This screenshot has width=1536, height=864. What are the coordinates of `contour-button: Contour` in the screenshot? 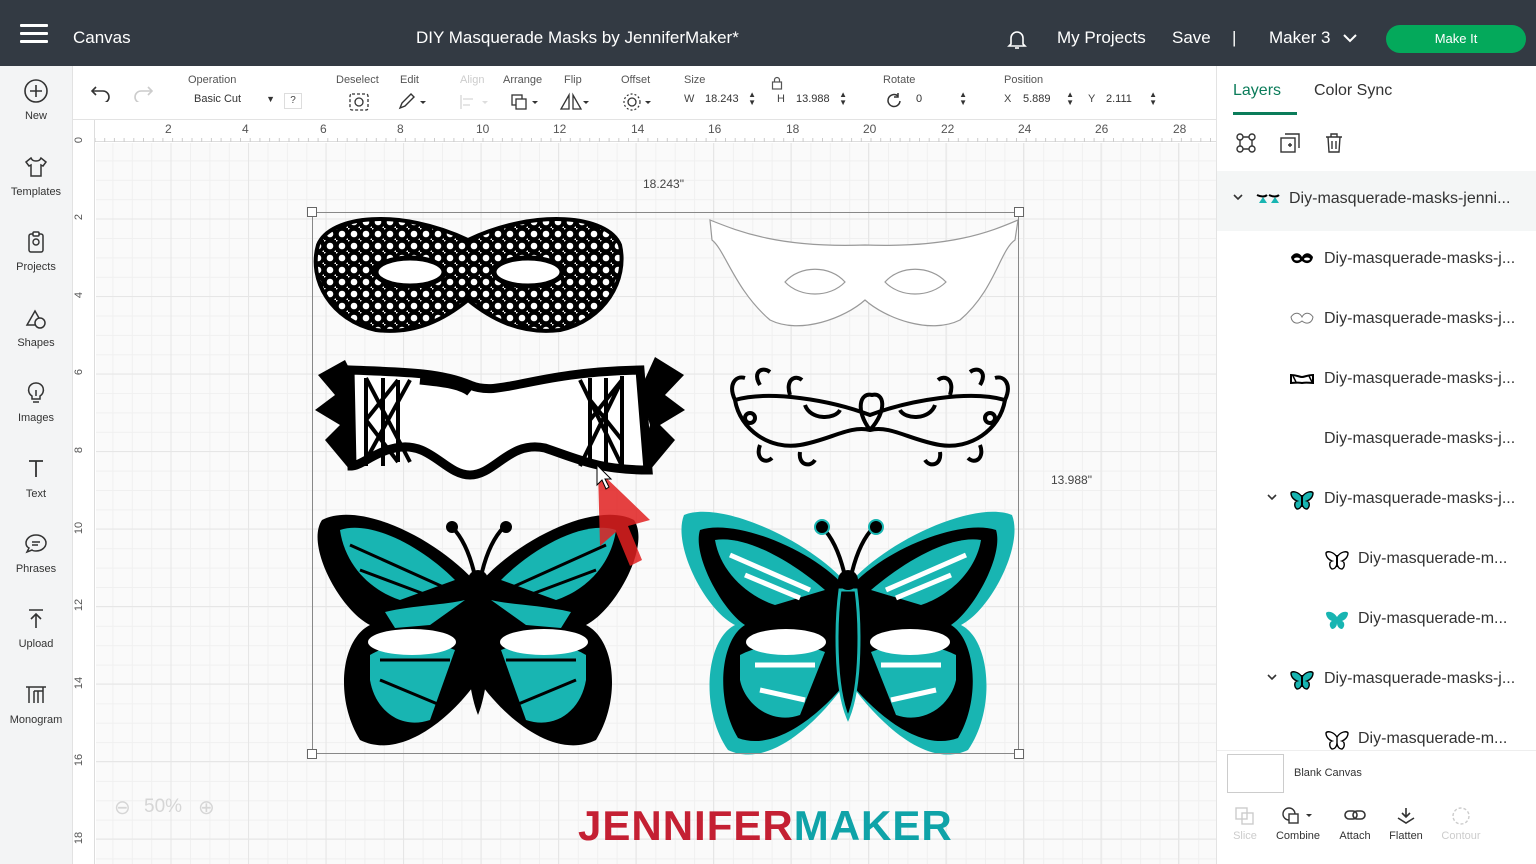 It's located at (1461, 824).